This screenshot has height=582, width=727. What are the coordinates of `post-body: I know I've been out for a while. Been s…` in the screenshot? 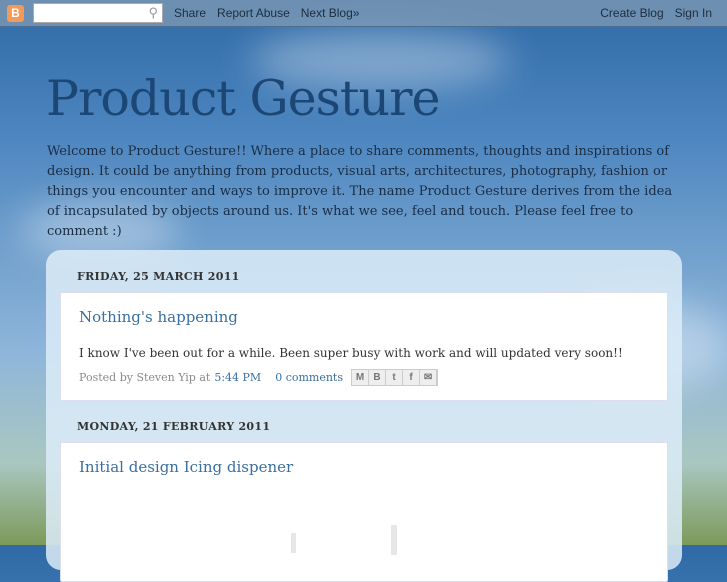 It's located at (351, 353).